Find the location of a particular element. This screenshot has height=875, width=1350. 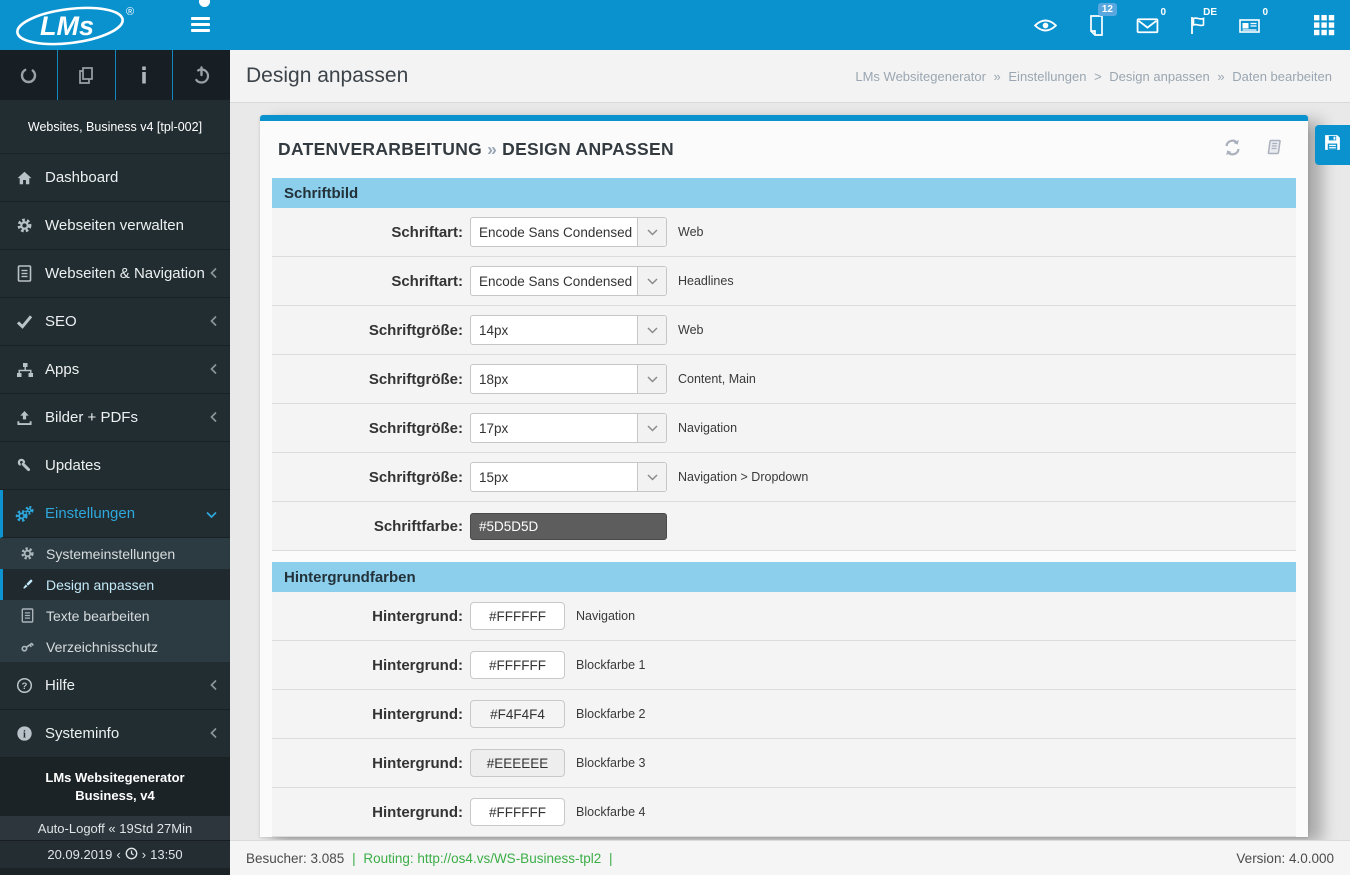

sidebar-item-webseiten-verwalten: Webseiten verwalten is located at coordinates (115, 226).